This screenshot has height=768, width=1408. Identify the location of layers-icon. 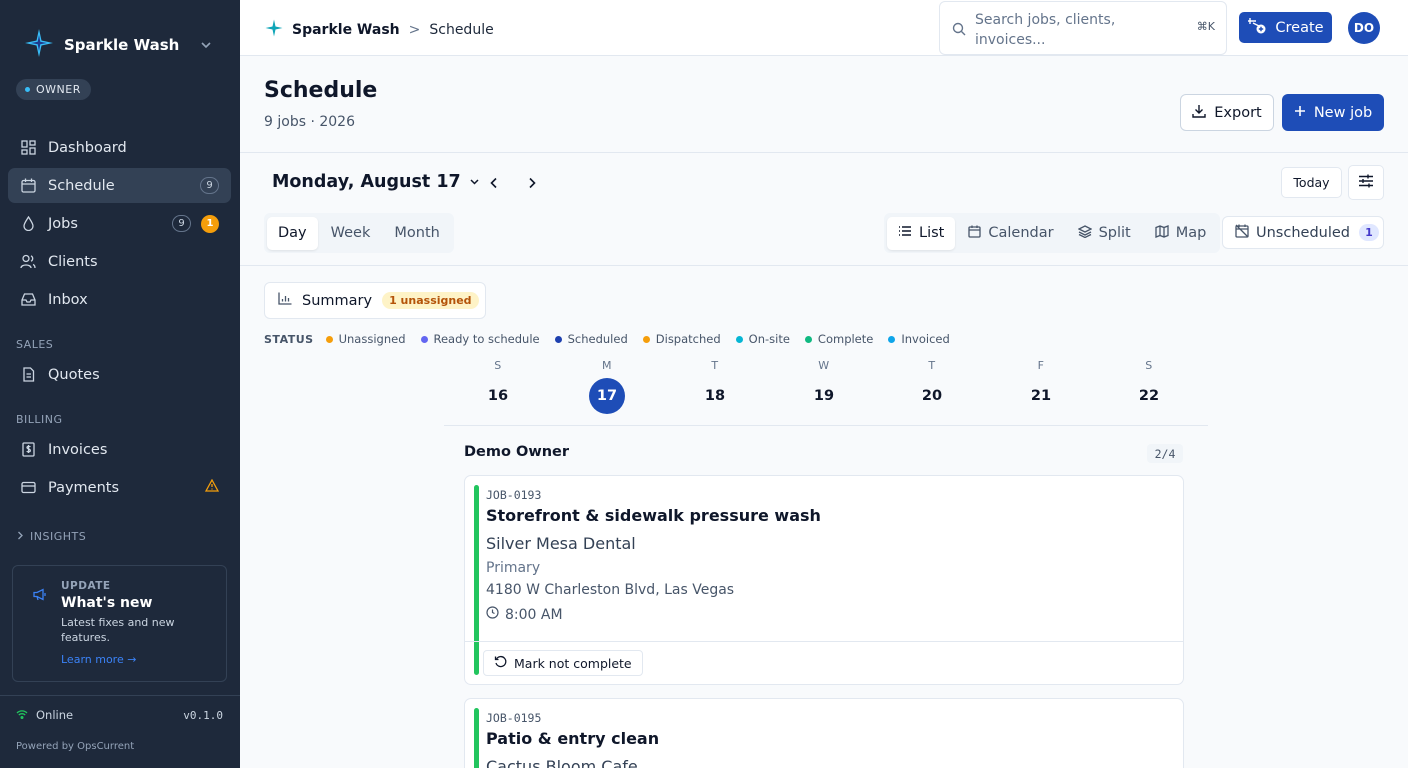
(1085, 233).